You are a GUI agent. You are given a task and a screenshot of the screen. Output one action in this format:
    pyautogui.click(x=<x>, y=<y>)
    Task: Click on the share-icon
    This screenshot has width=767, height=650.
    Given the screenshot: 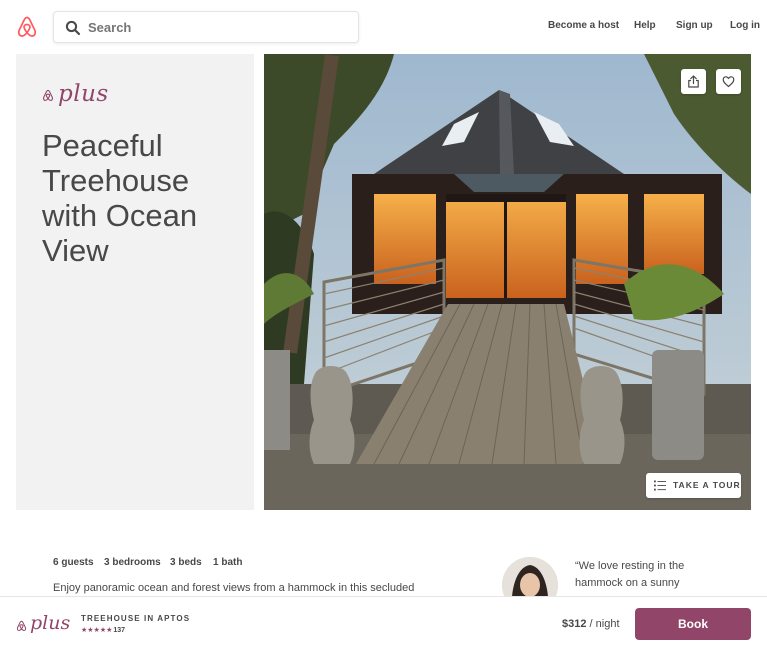 What is the action you would take?
    pyautogui.click(x=693, y=81)
    